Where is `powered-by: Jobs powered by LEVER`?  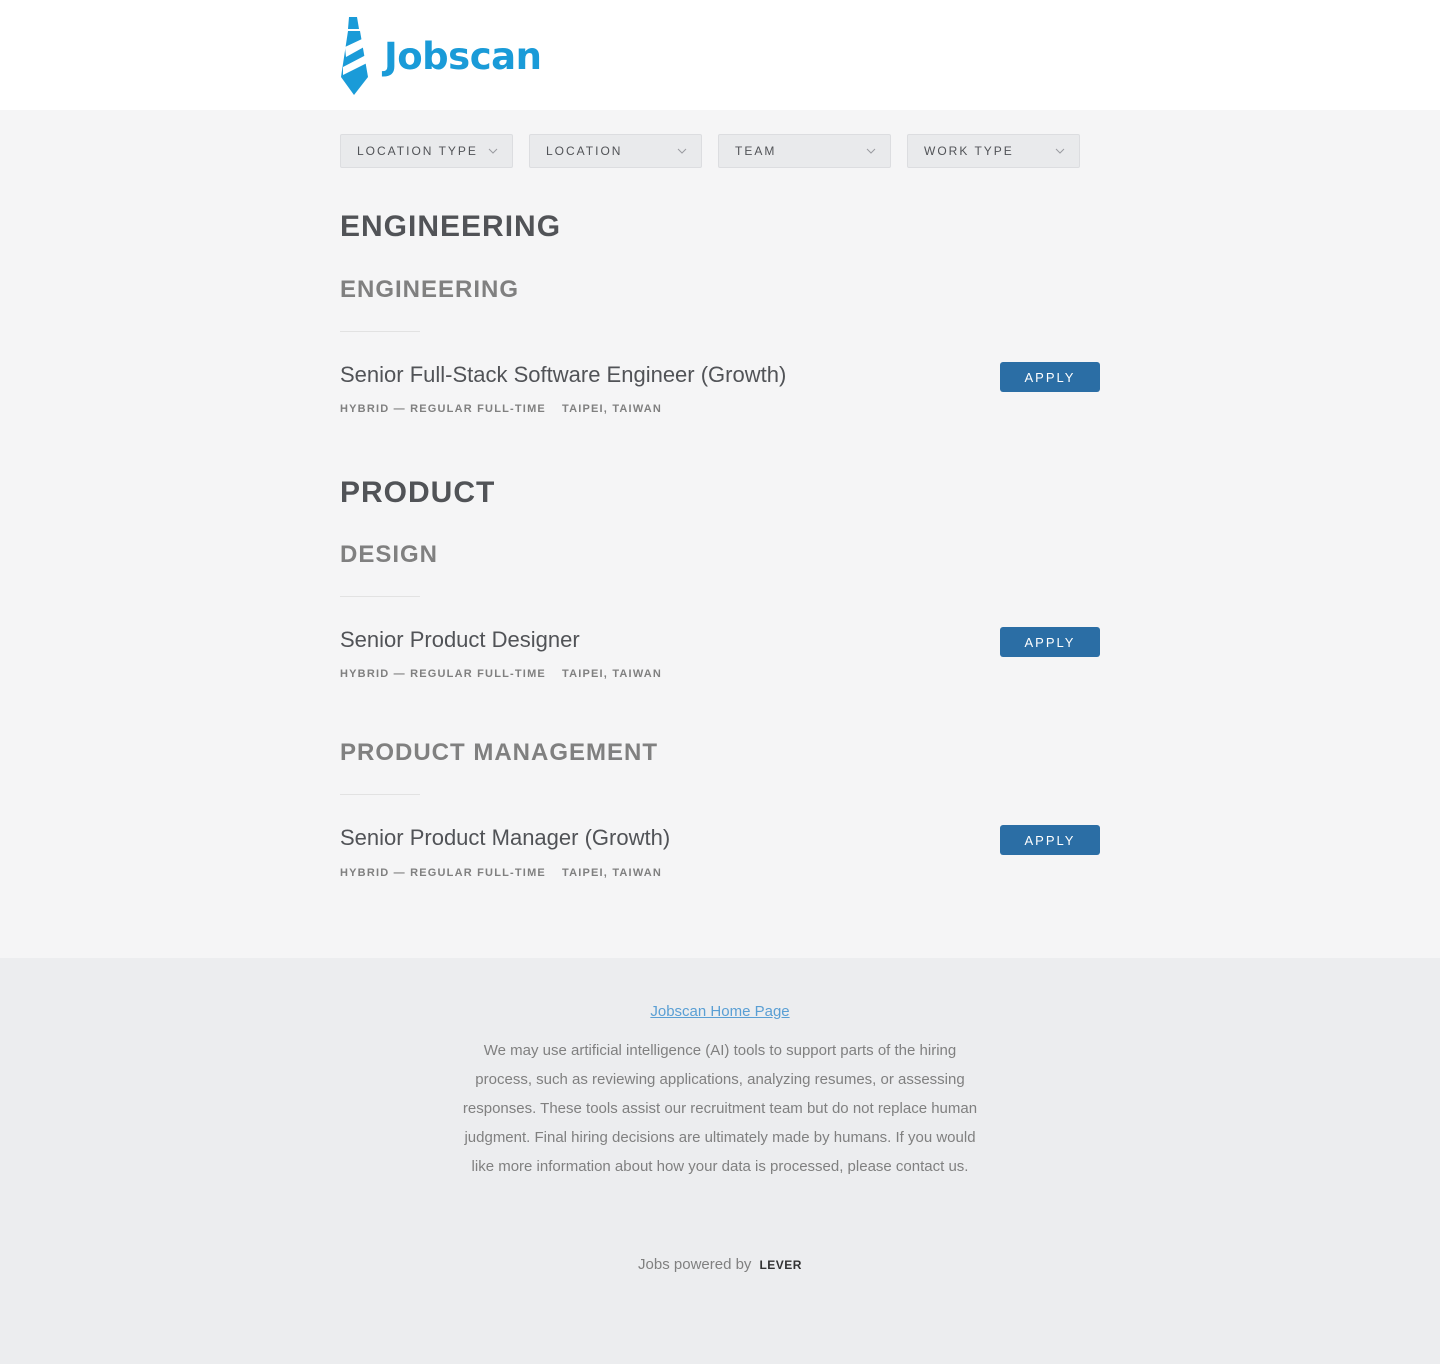
powered-by: Jobs powered by LEVER is located at coordinates (720, 1264).